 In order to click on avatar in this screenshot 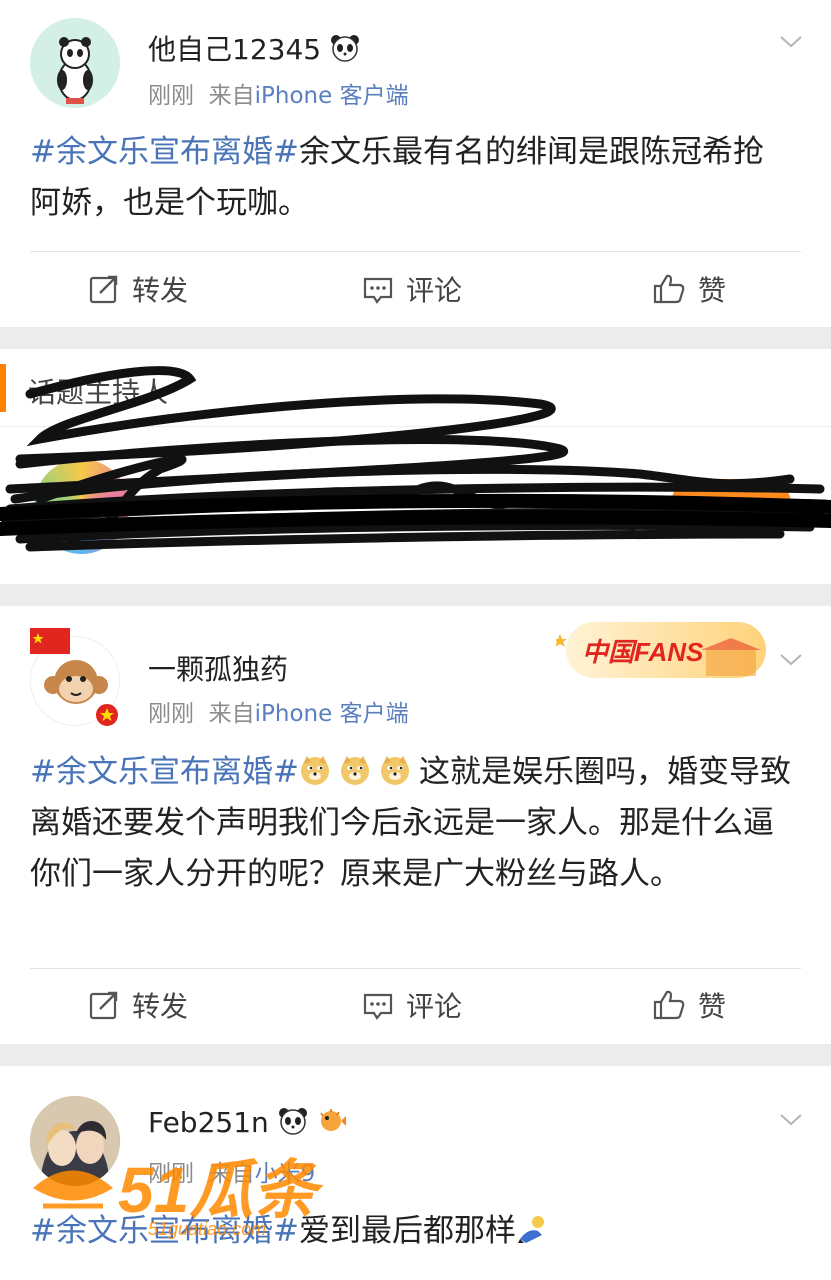, I will do `click(75, 63)`.